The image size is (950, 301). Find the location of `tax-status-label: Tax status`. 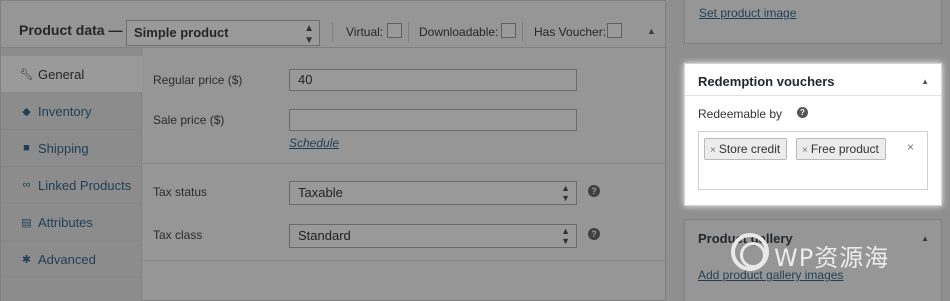

tax-status-label: Tax status is located at coordinates (180, 192).